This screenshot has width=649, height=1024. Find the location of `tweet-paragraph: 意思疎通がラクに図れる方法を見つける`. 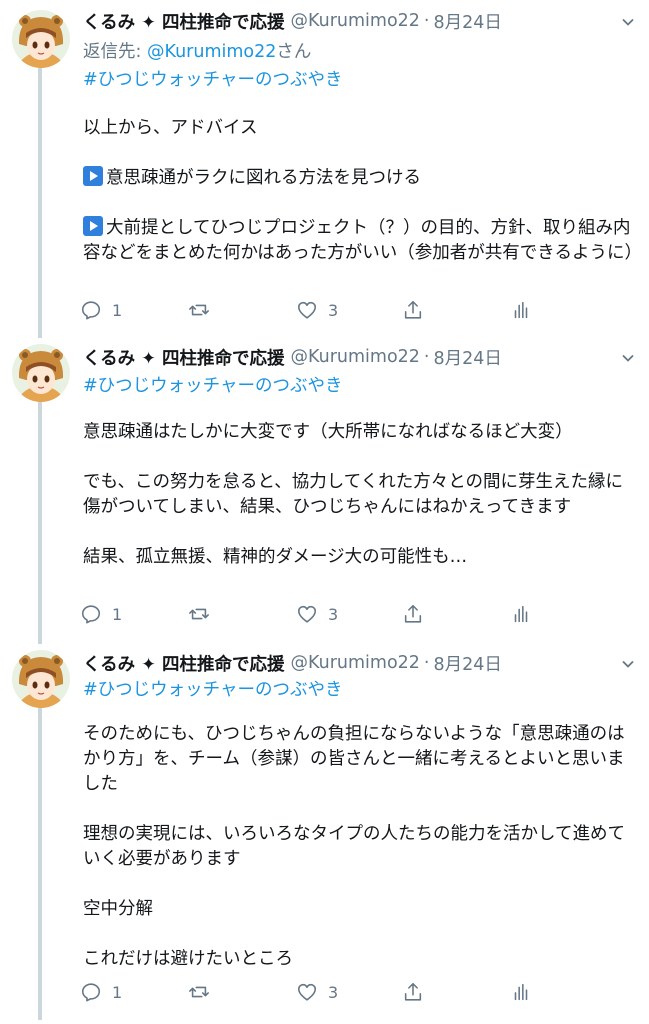

tweet-paragraph: 意思疎通がラクに図れる方法を見つける is located at coordinates (360, 178).